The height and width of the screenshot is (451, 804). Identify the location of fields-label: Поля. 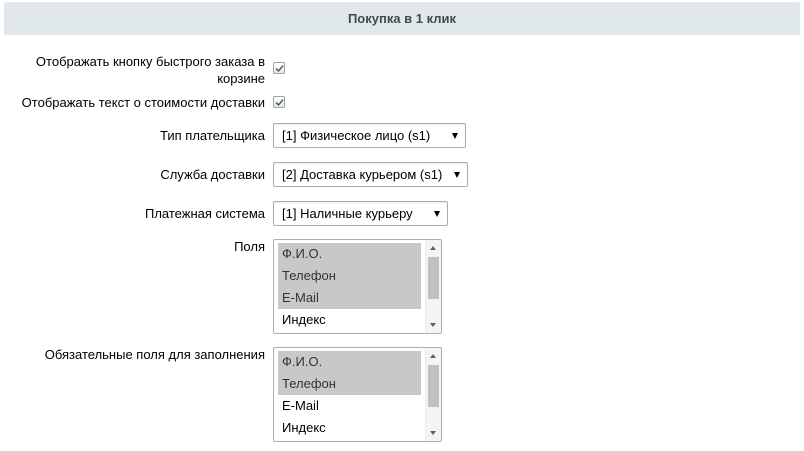
(249, 246).